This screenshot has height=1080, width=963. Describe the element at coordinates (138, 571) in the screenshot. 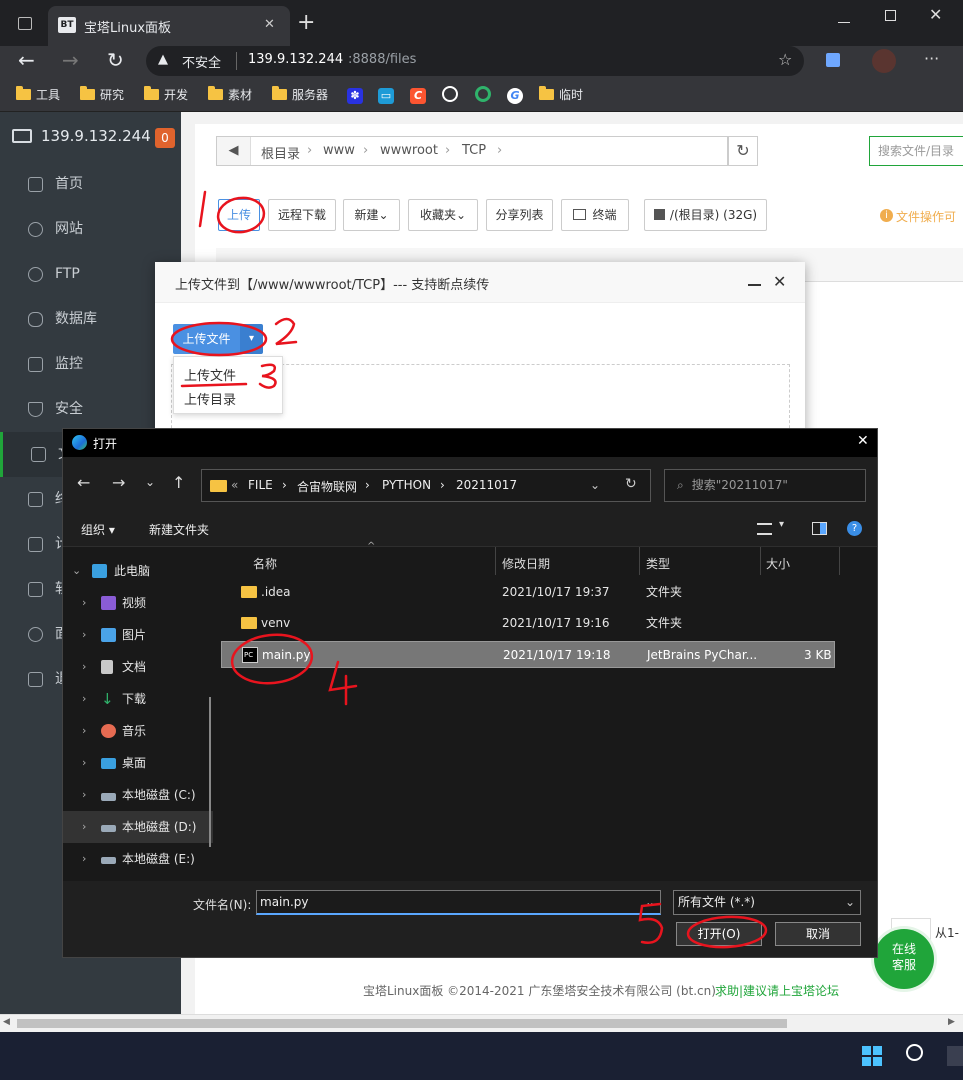

I see `tree-node-pc: ⌄ 此电脑` at that location.